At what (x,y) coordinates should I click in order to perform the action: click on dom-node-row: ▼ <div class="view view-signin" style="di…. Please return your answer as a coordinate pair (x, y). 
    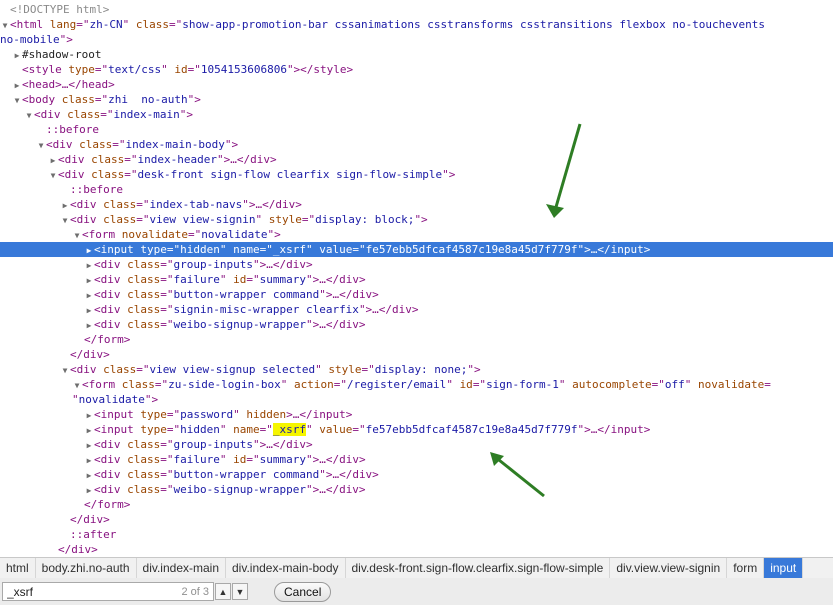
    Looking at the image, I should click on (416, 219).